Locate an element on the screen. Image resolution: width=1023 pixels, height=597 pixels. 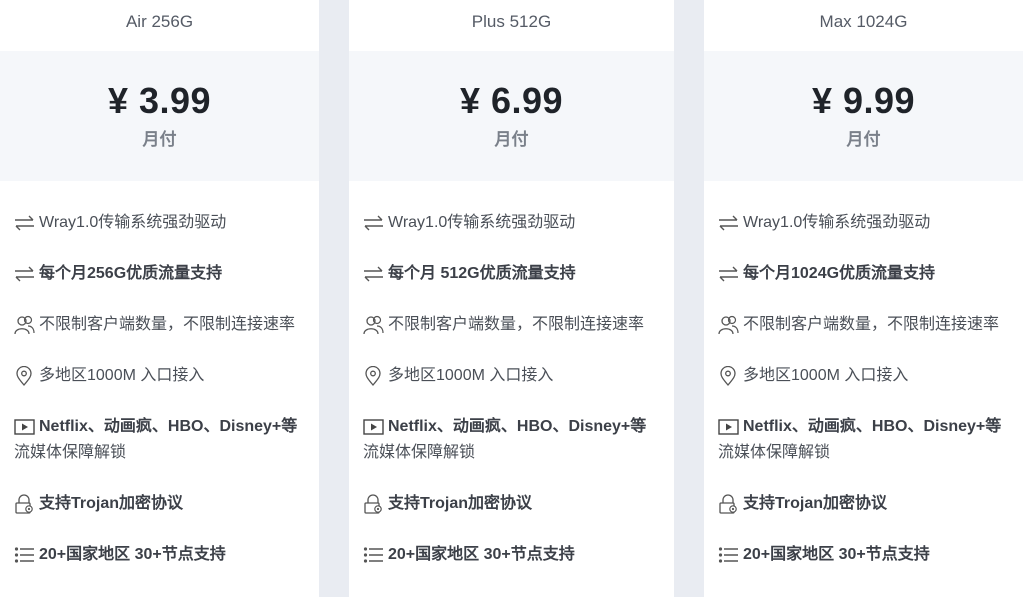
feature-text: 每个月256G优质流量支持 is located at coordinates (131, 273).